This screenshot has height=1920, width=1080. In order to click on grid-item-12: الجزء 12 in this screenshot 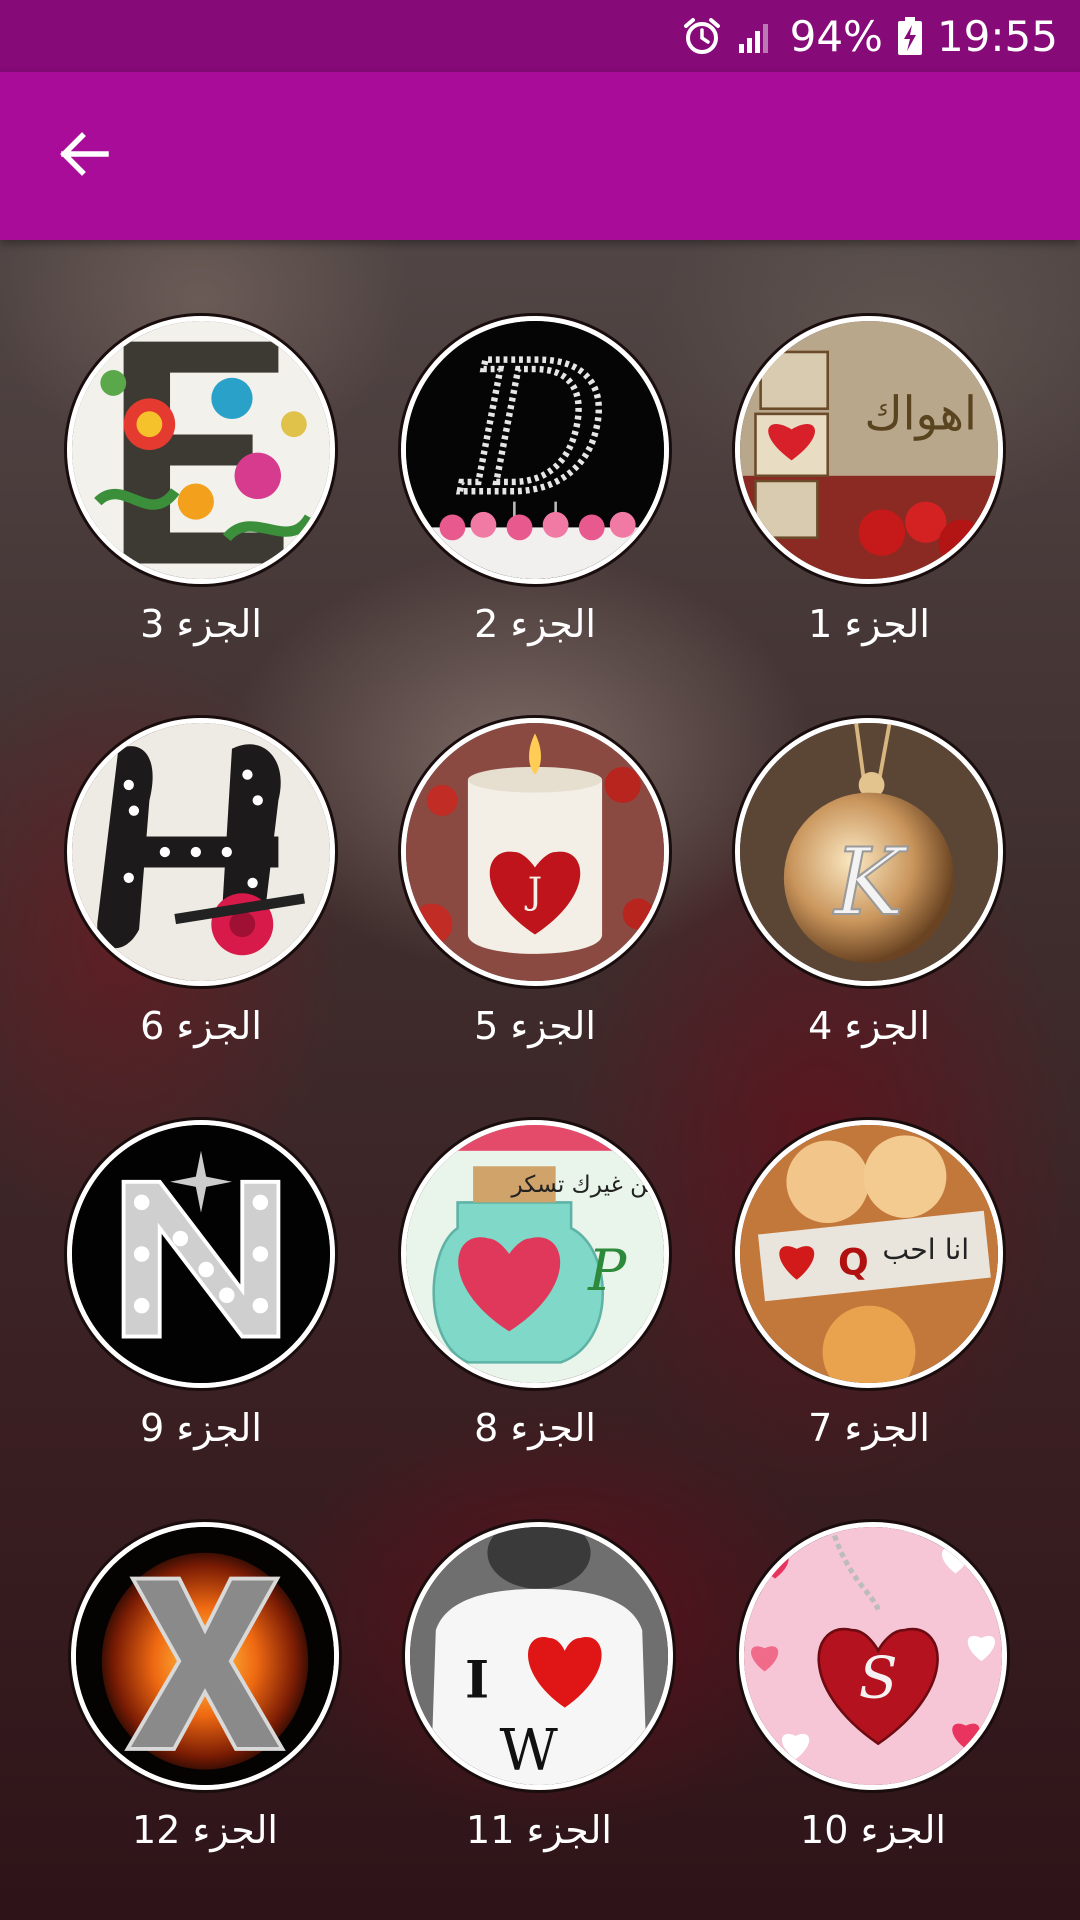, I will do `click(205, 1649)`.